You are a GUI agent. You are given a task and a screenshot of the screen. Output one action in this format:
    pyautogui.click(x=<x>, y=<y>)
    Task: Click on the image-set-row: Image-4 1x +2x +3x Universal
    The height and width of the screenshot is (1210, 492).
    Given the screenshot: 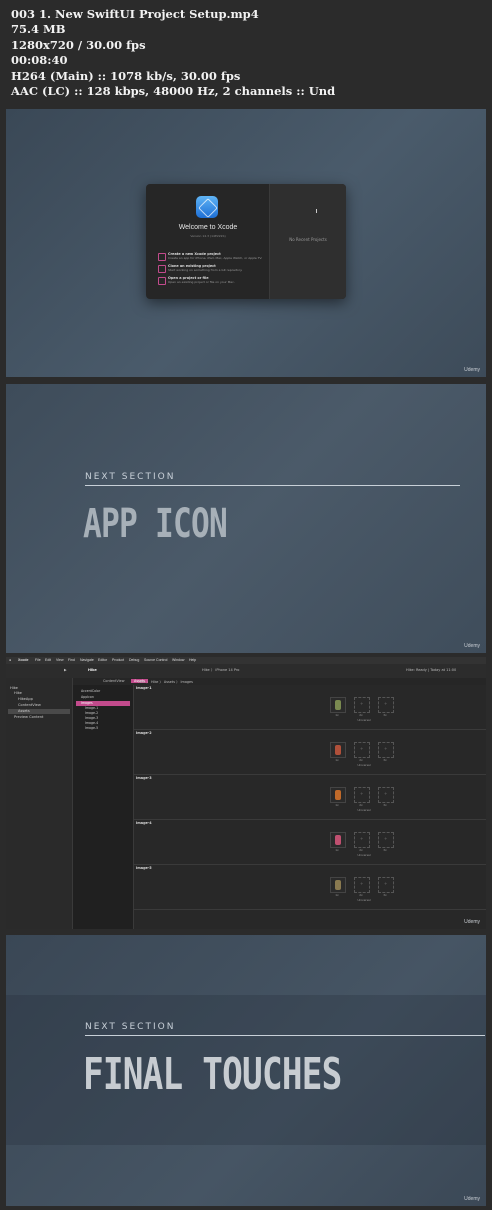 What is the action you would take?
    pyautogui.click(x=310, y=842)
    